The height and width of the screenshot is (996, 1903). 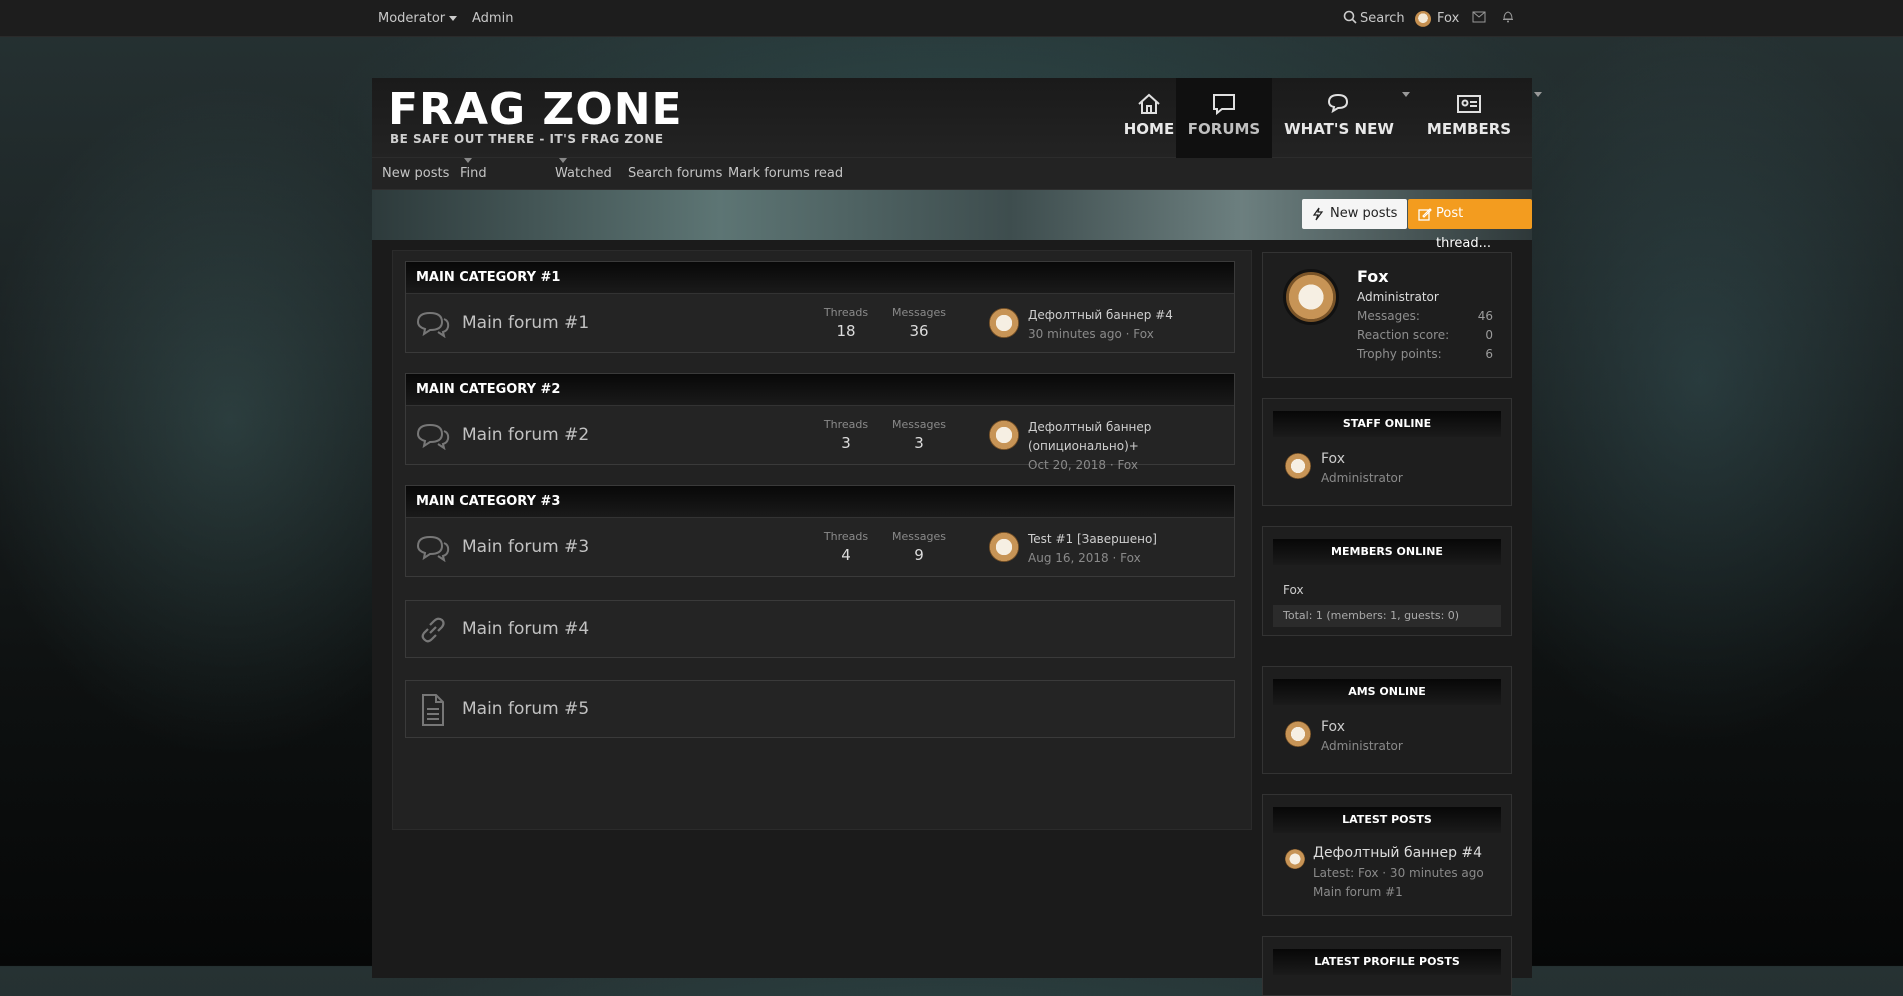 What do you see at coordinates (1358, 892) in the screenshot?
I see `latest-post-forum: Main forum #1` at bounding box center [1358, 892].